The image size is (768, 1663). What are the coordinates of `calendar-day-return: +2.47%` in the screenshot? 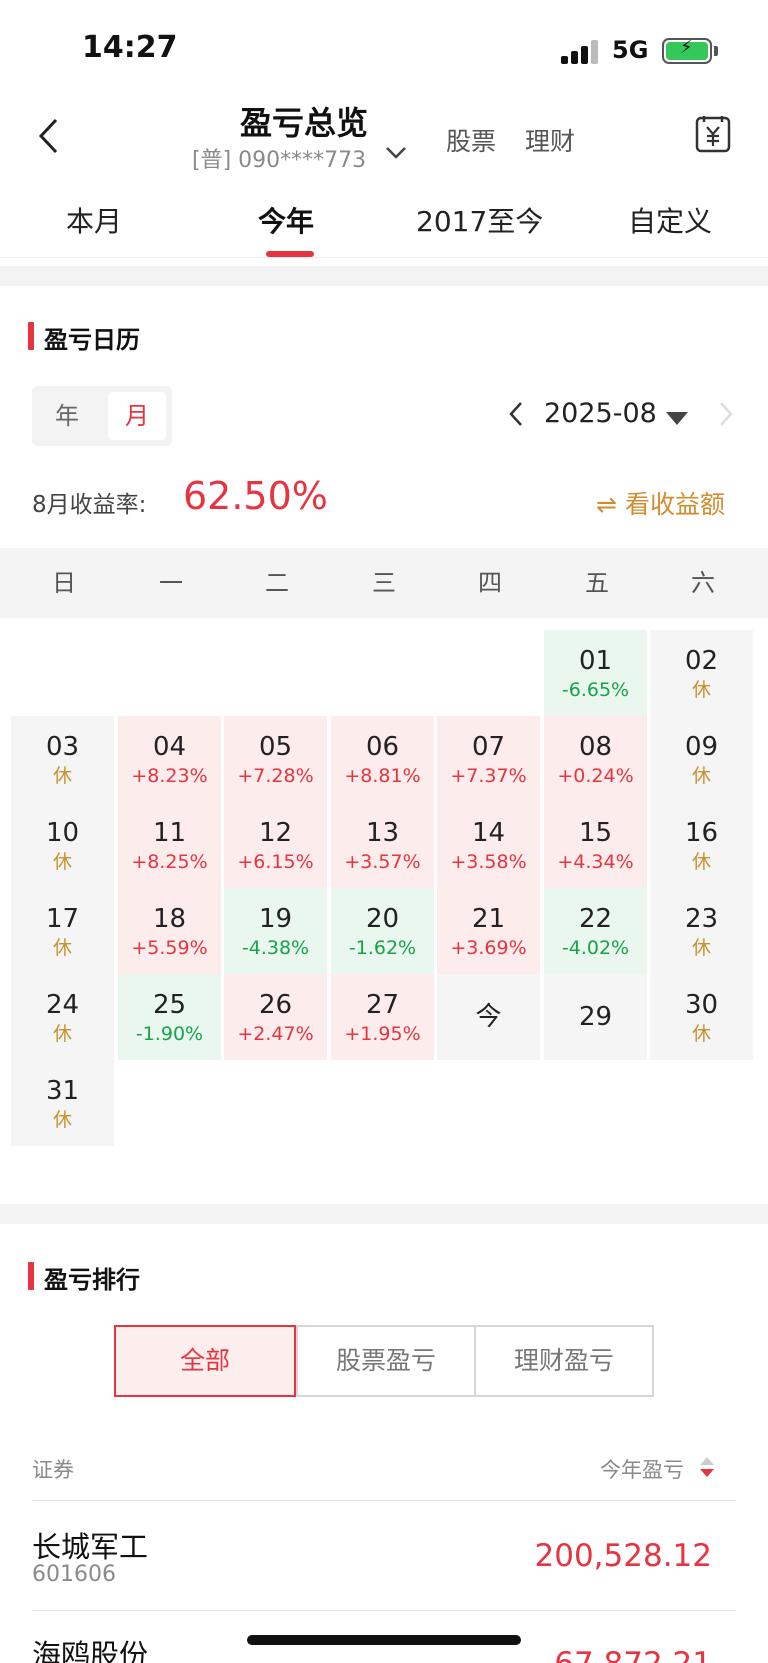 It's located at (275, 1034).